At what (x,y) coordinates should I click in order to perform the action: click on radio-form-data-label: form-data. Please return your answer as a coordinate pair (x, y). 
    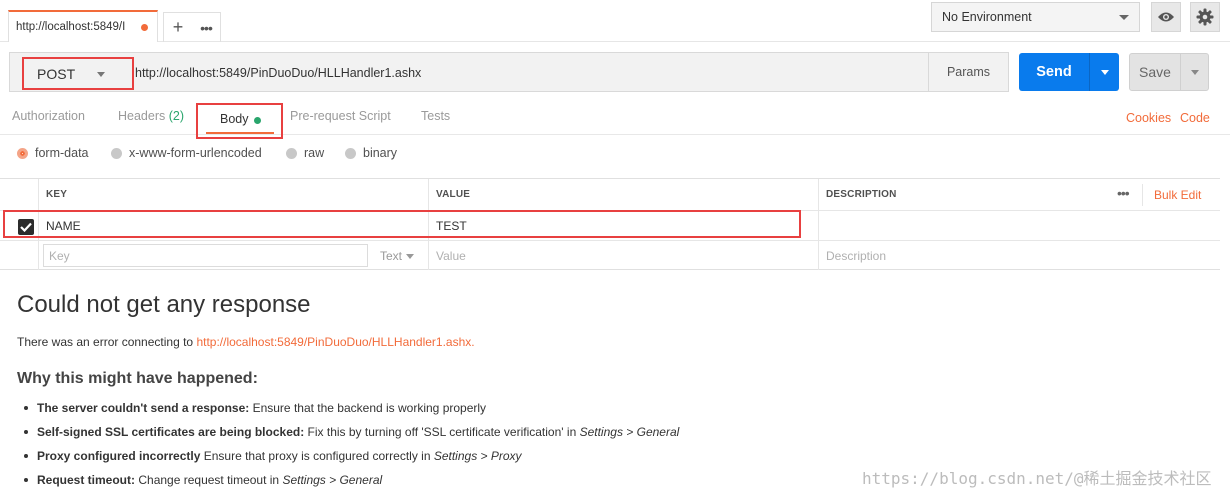
    Looking at the image, I should click on (62, 153).